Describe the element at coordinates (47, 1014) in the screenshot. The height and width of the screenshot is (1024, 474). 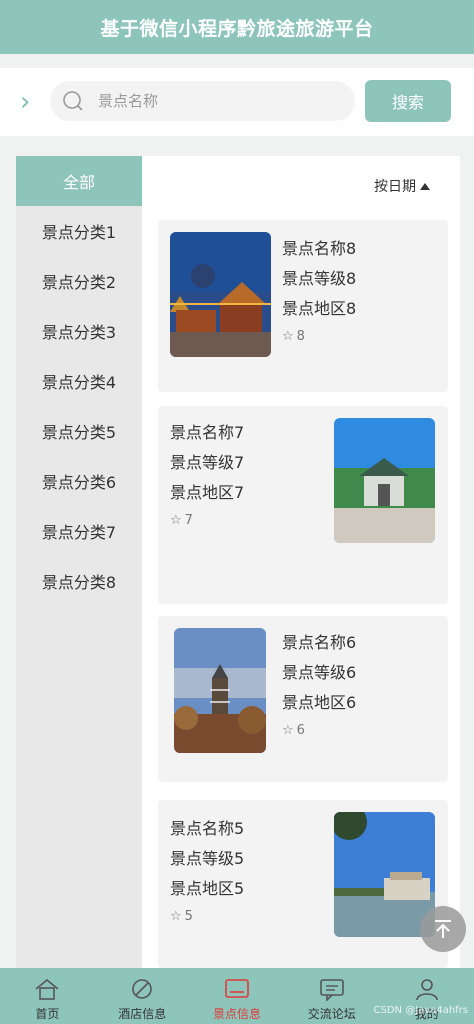
I see `tab-label: 首页` at that location.